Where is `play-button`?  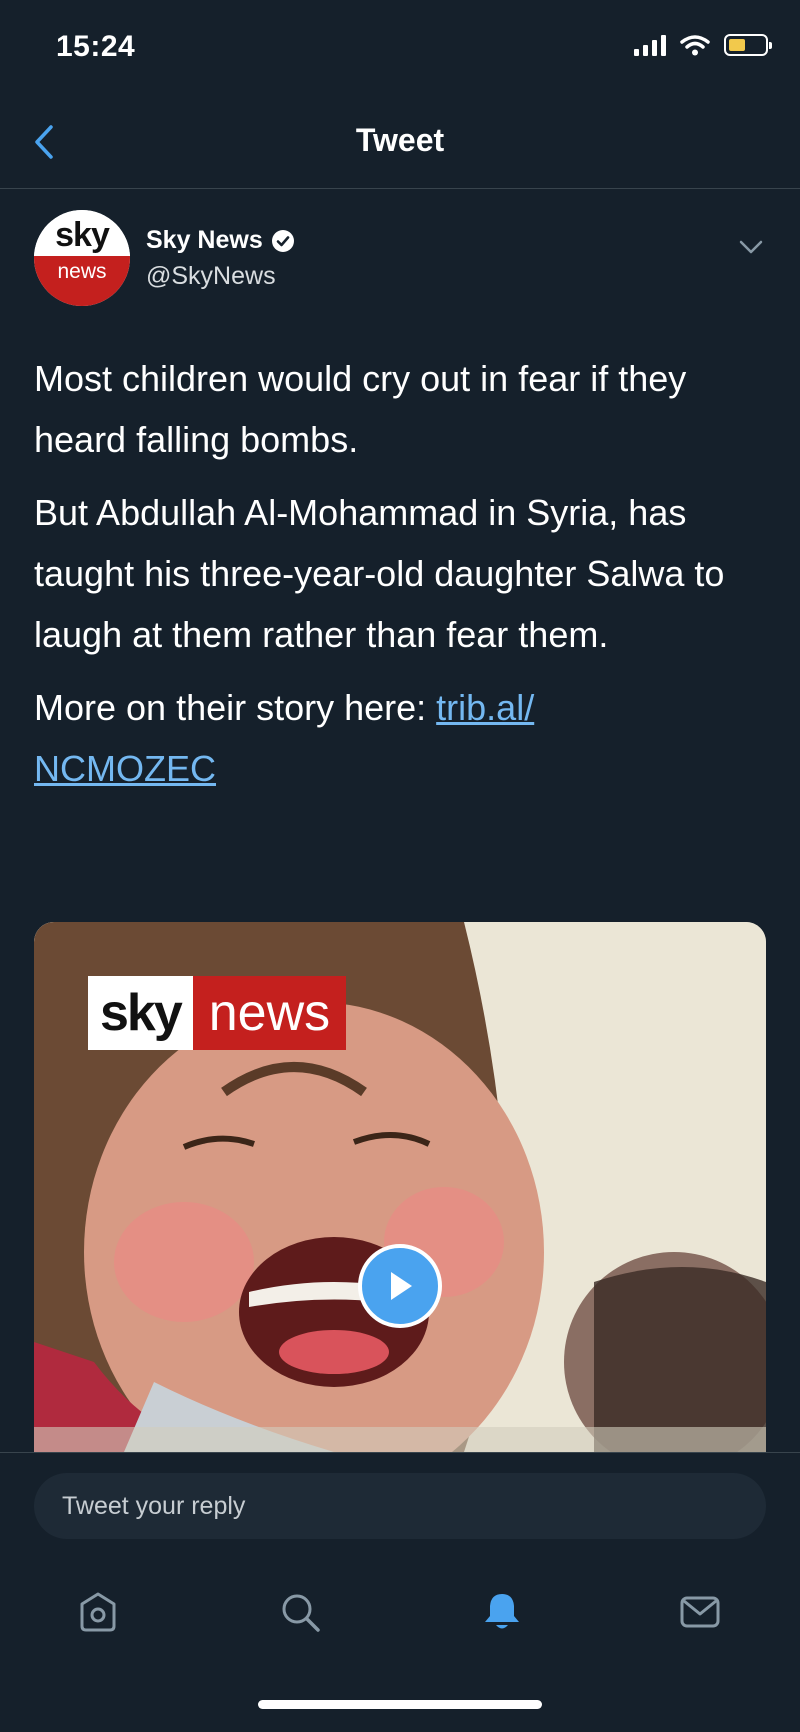 play-button is located at coordinates (400, 1286).